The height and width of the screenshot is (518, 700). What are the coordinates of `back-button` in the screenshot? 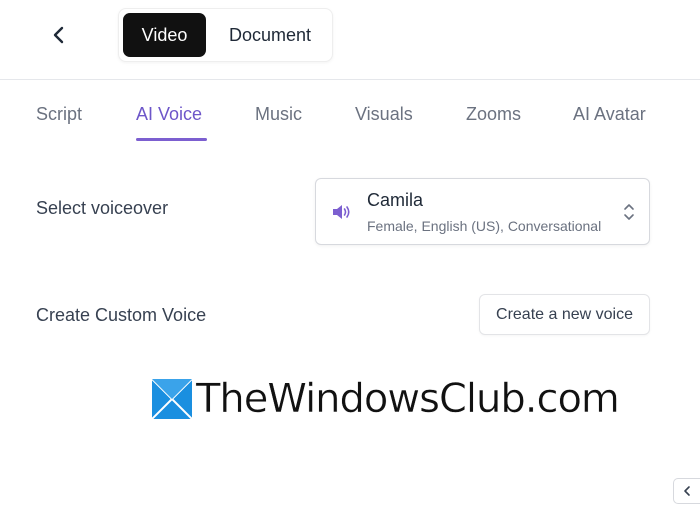 It's located at (59, 35).